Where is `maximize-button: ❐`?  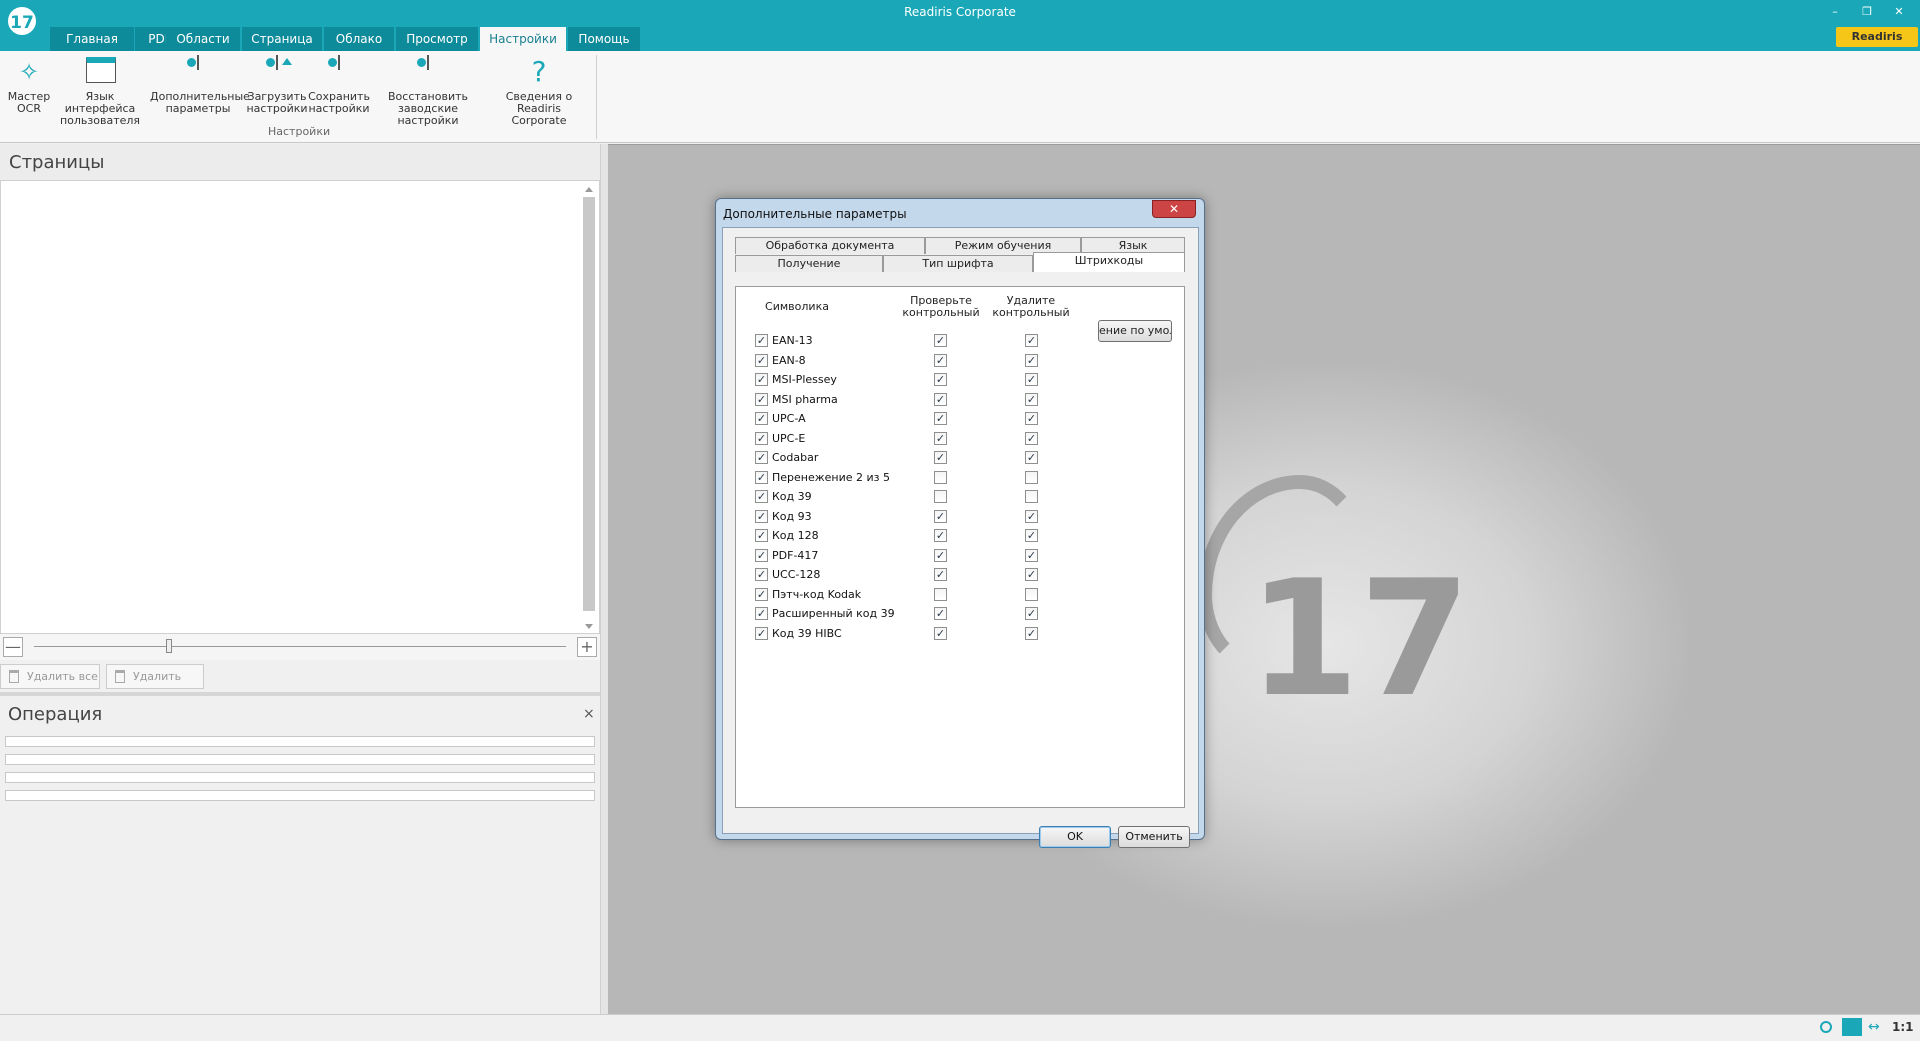 maximize-button: ❐ is located at coordinates (1867, 12).